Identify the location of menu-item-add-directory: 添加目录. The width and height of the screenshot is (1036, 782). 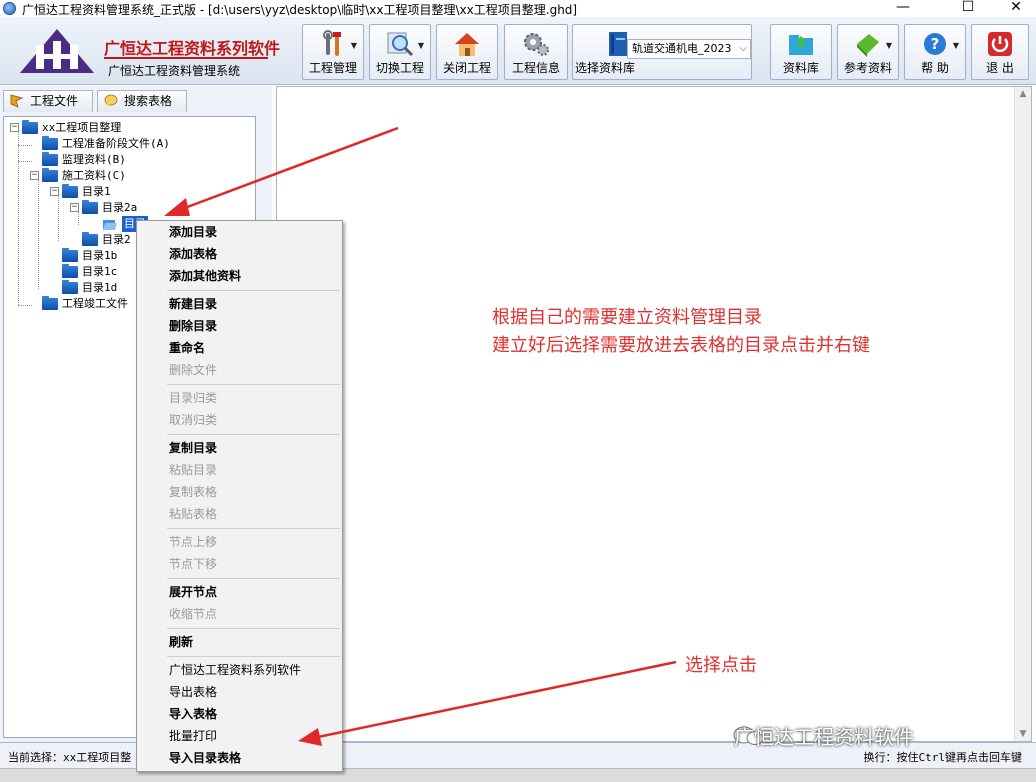
(239, 232).